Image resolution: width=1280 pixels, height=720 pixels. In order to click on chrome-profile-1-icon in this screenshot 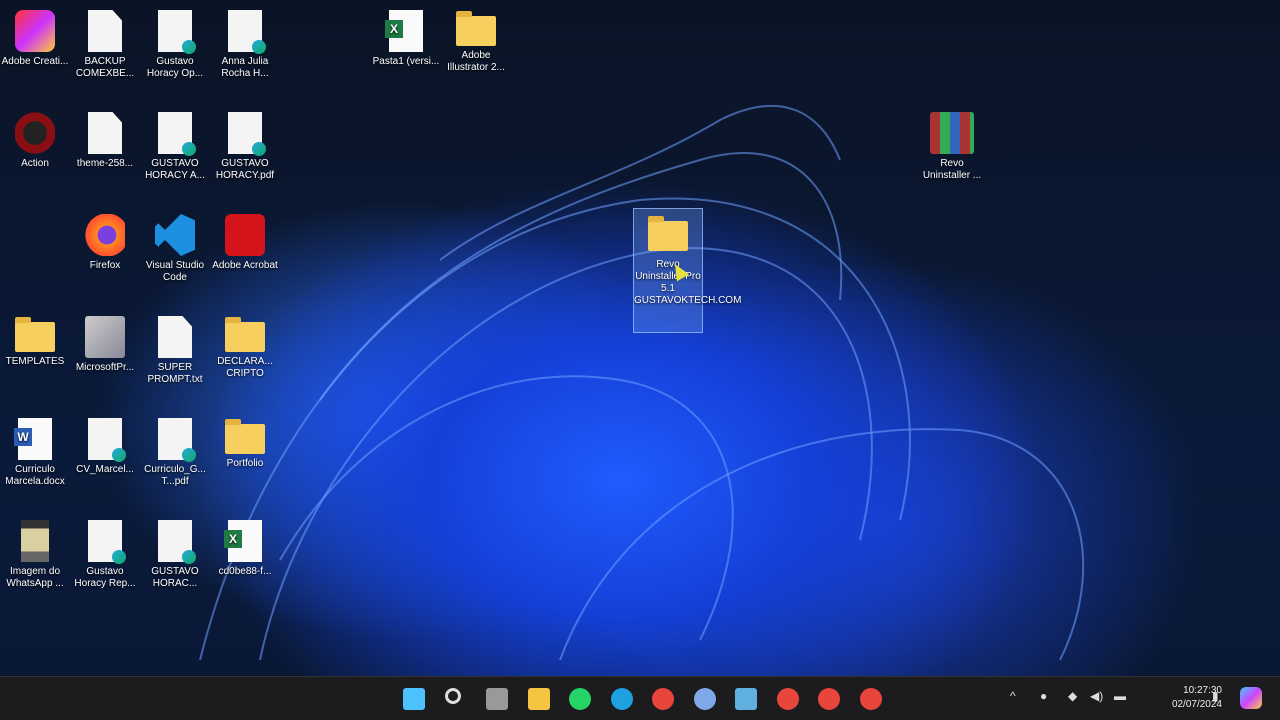, I will do `click(787, 699)`.